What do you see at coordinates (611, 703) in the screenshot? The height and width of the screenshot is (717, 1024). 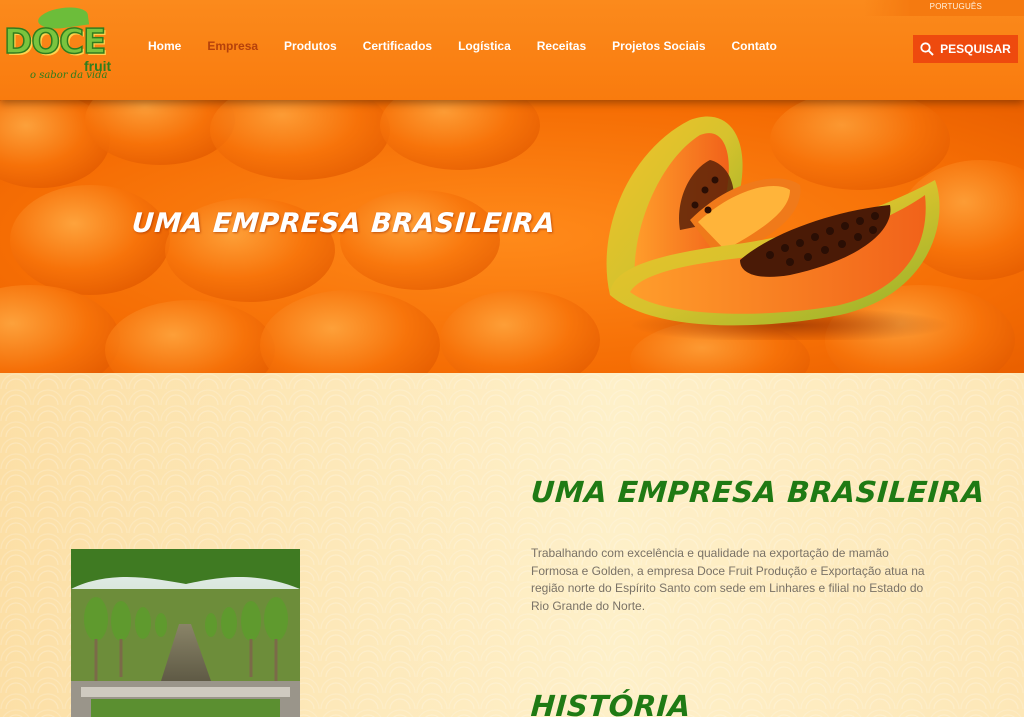 I see `section-title-historia: HISTÓRIA` at bounding box center [611, 703].